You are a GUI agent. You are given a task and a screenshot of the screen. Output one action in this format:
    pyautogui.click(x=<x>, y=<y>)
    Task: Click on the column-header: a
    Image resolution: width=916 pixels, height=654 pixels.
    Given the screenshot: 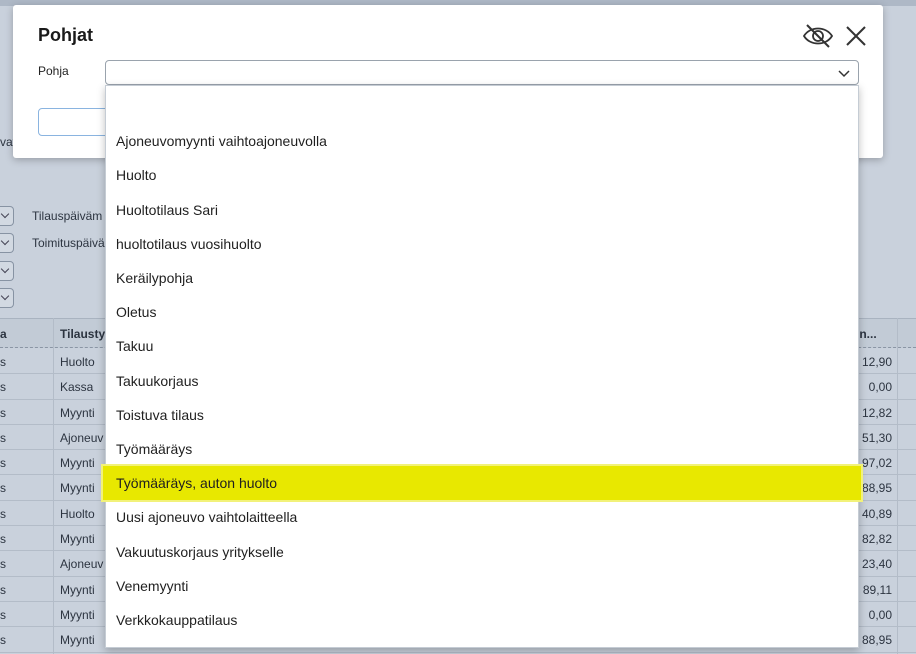 What is the action you would take?
    pyautogui.click(x=3, y=334)
    